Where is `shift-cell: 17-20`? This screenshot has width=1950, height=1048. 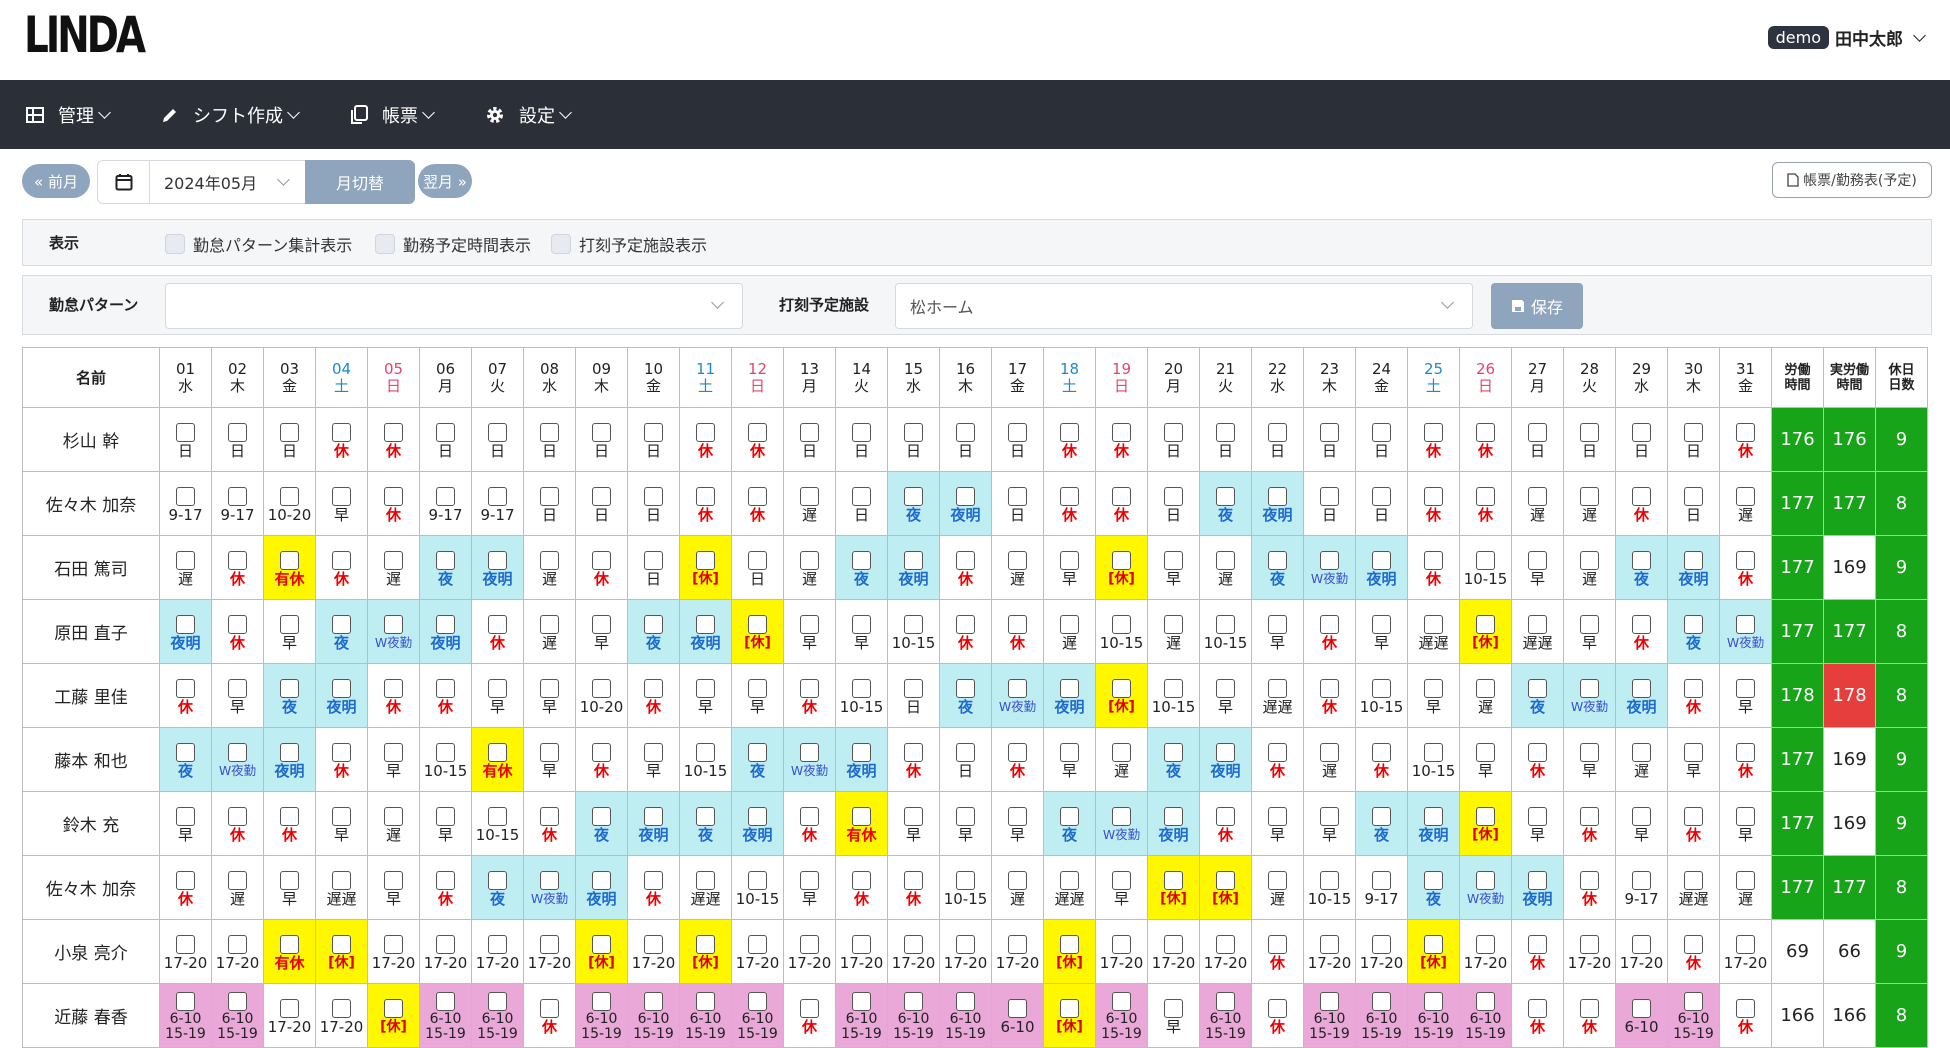
shift-cell: 17-20 is located at coordinates (1589, 951).